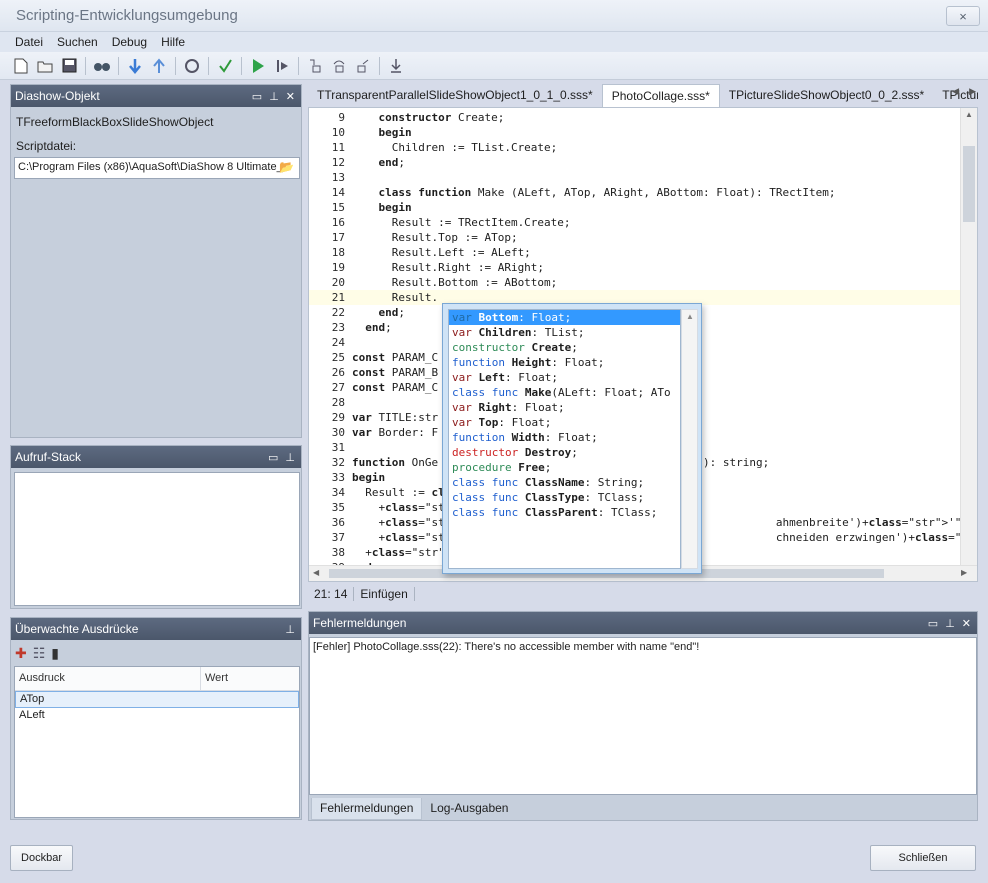 The width and height of the screenshot is (988, 883). Describe the element at coordinates (135, 66) in the screenshot. I see `step-down-icon` at that location.